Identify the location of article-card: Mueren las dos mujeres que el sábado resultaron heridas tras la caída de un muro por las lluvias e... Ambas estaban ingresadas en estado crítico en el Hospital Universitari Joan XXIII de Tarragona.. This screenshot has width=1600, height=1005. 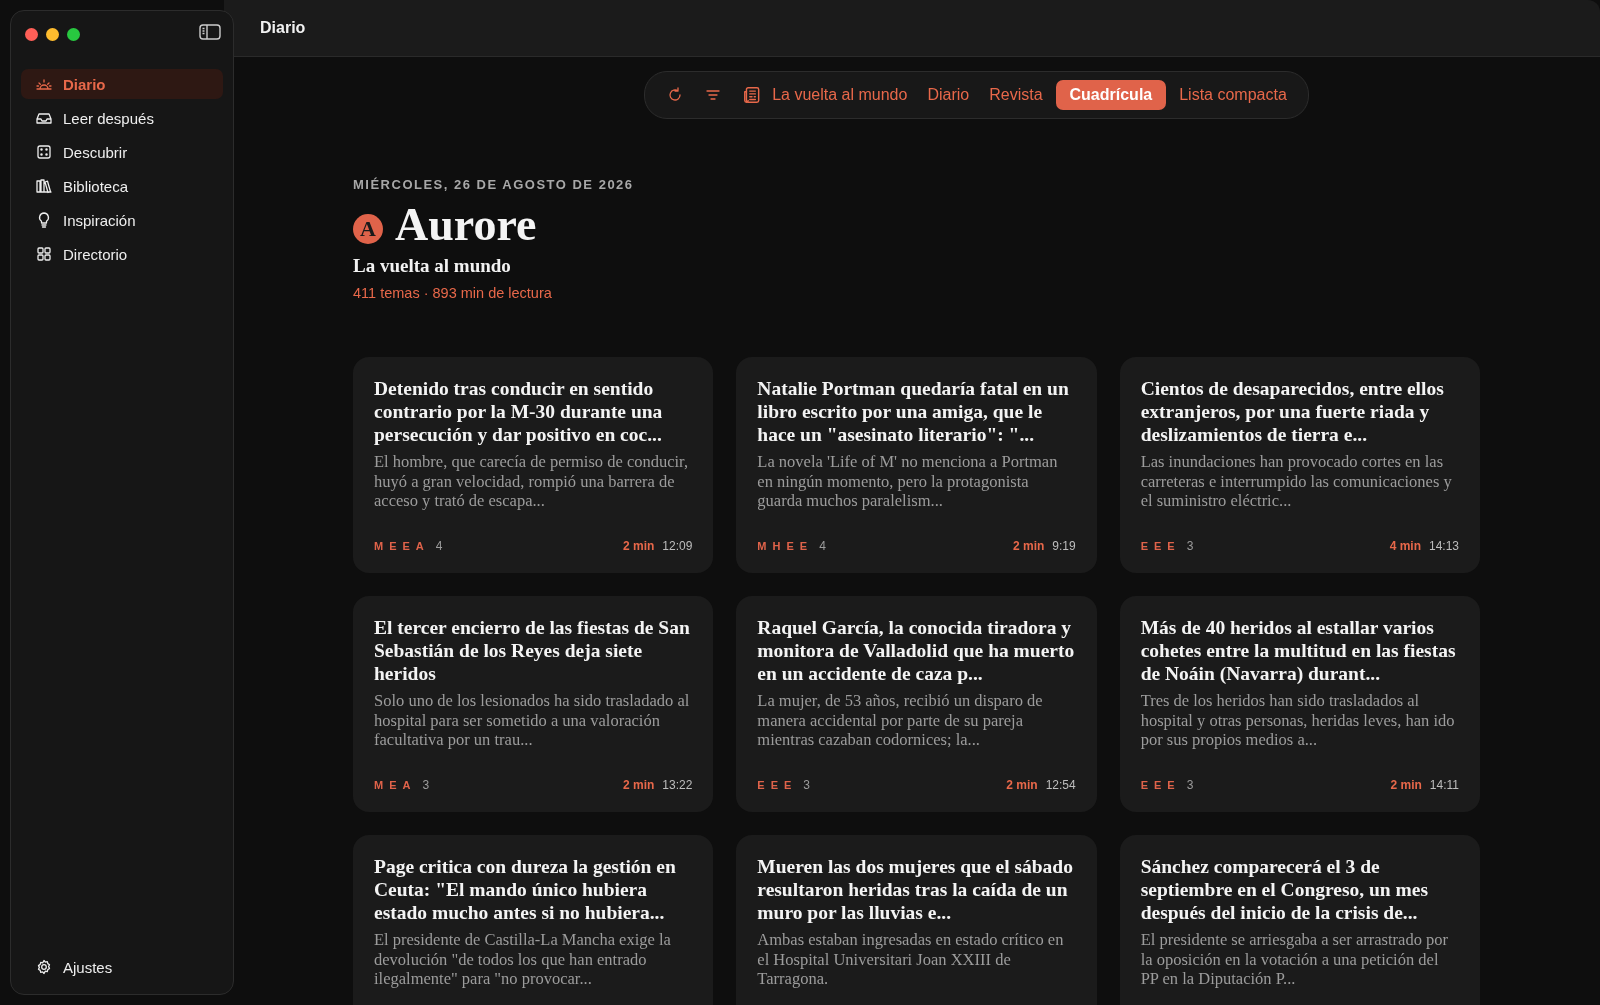
(916, 920).